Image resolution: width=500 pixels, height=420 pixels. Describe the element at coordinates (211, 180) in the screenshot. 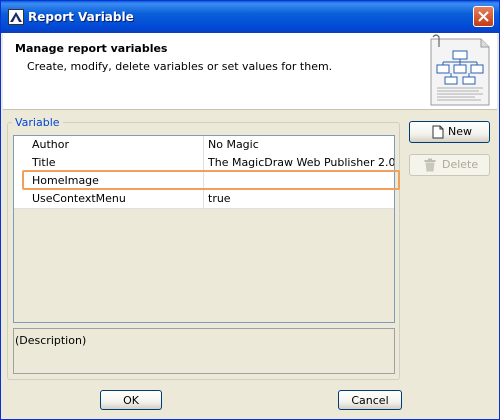

I see `selected-row-highlight` at that location.